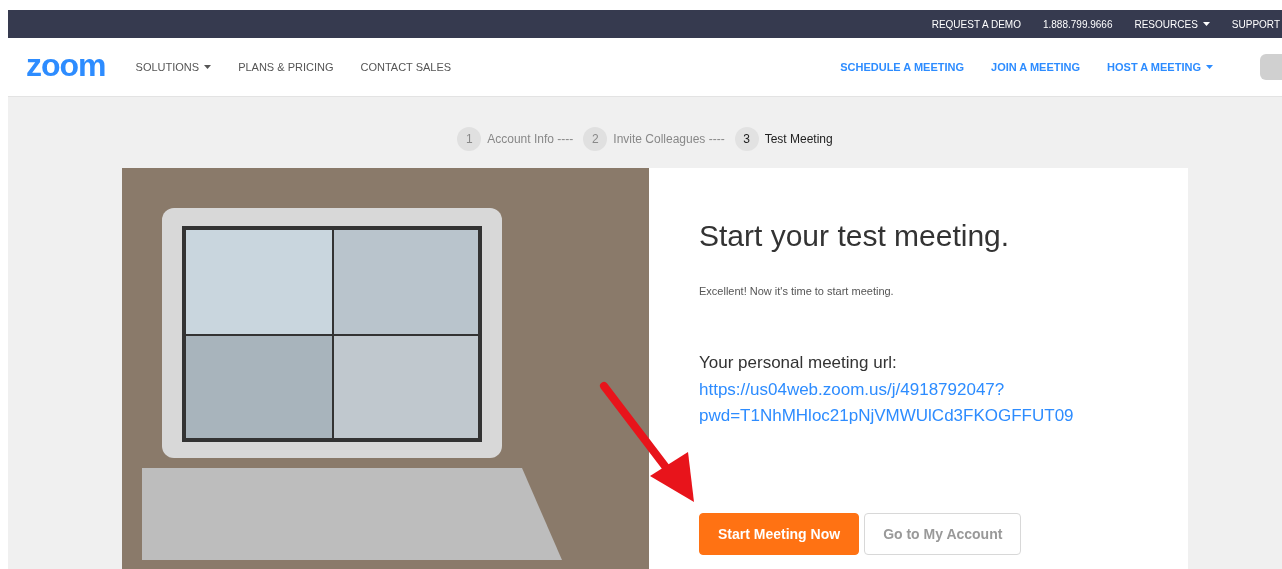 Image resolution: width=1282 pixels, height=569 pixels. What do you see at coordinates (976, 24) in the screenshot?
I see `nav-link: REQUEST A DEMO` at bounding box center [976, 24].